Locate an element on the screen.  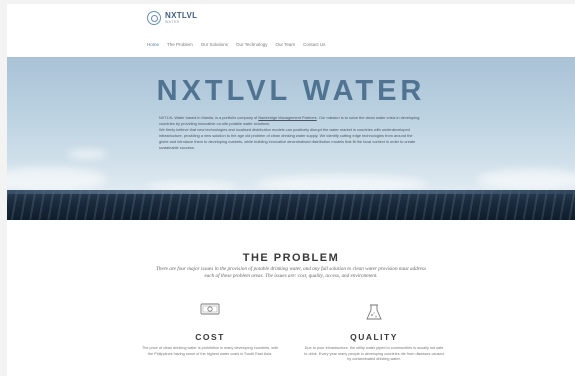
lab-flask-icon is located at coordinates (374, 312).